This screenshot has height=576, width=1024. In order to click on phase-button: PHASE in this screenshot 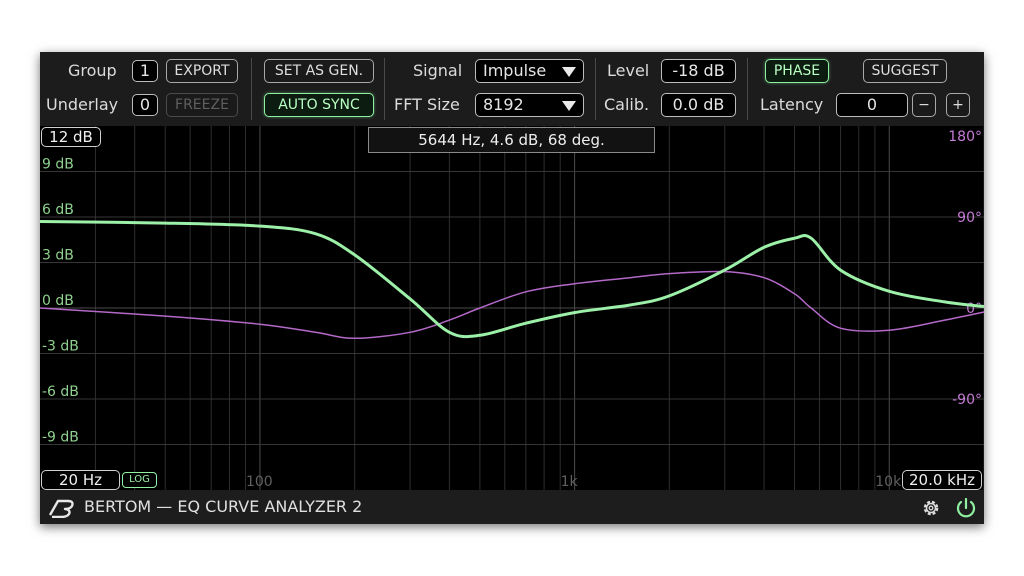, I will do `click(797, 71)`.